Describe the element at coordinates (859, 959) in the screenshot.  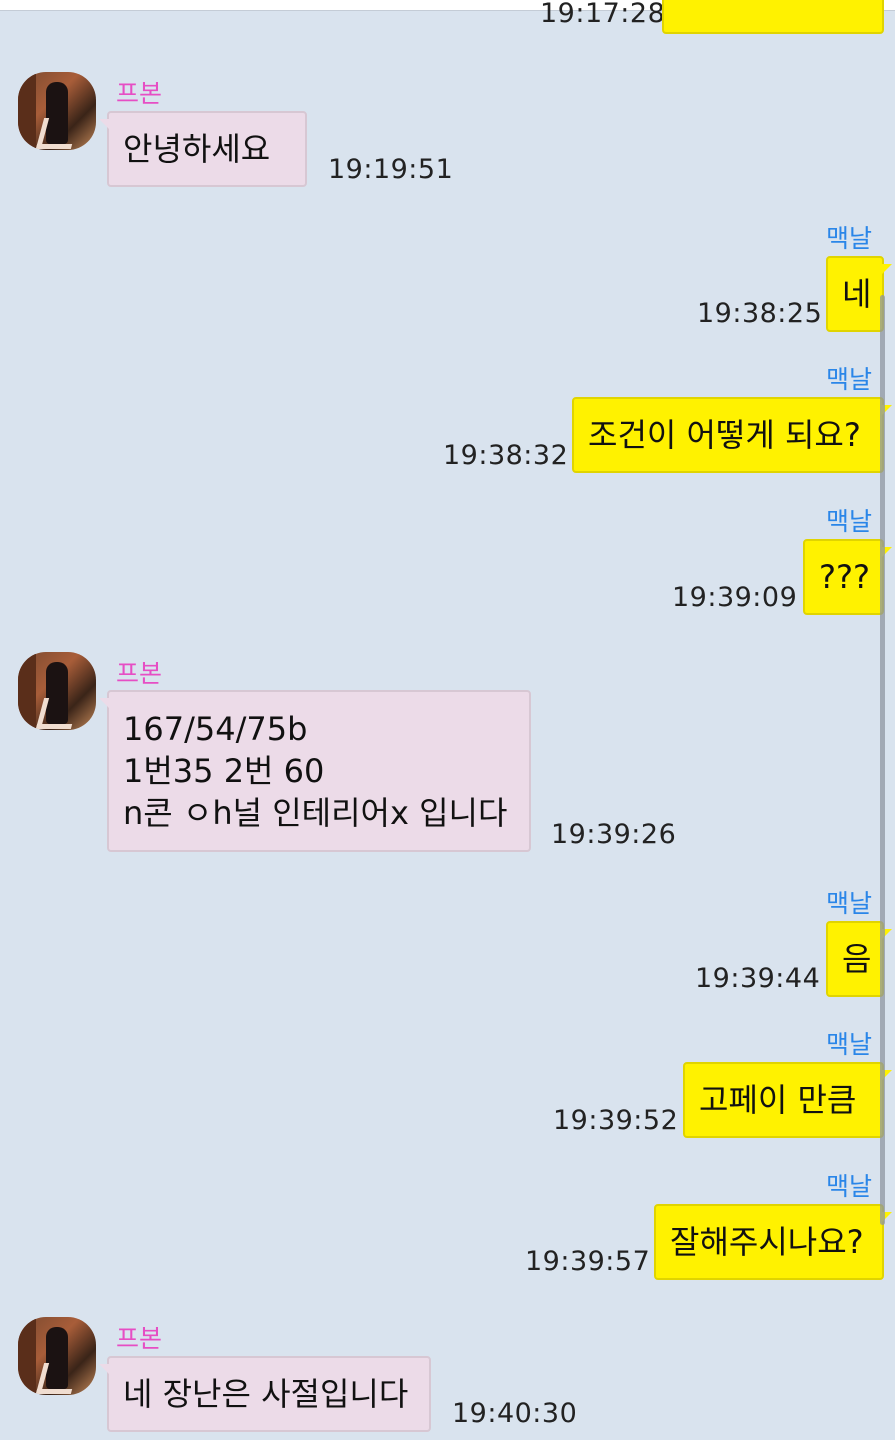
I see `message-bubble: 음` at that location.